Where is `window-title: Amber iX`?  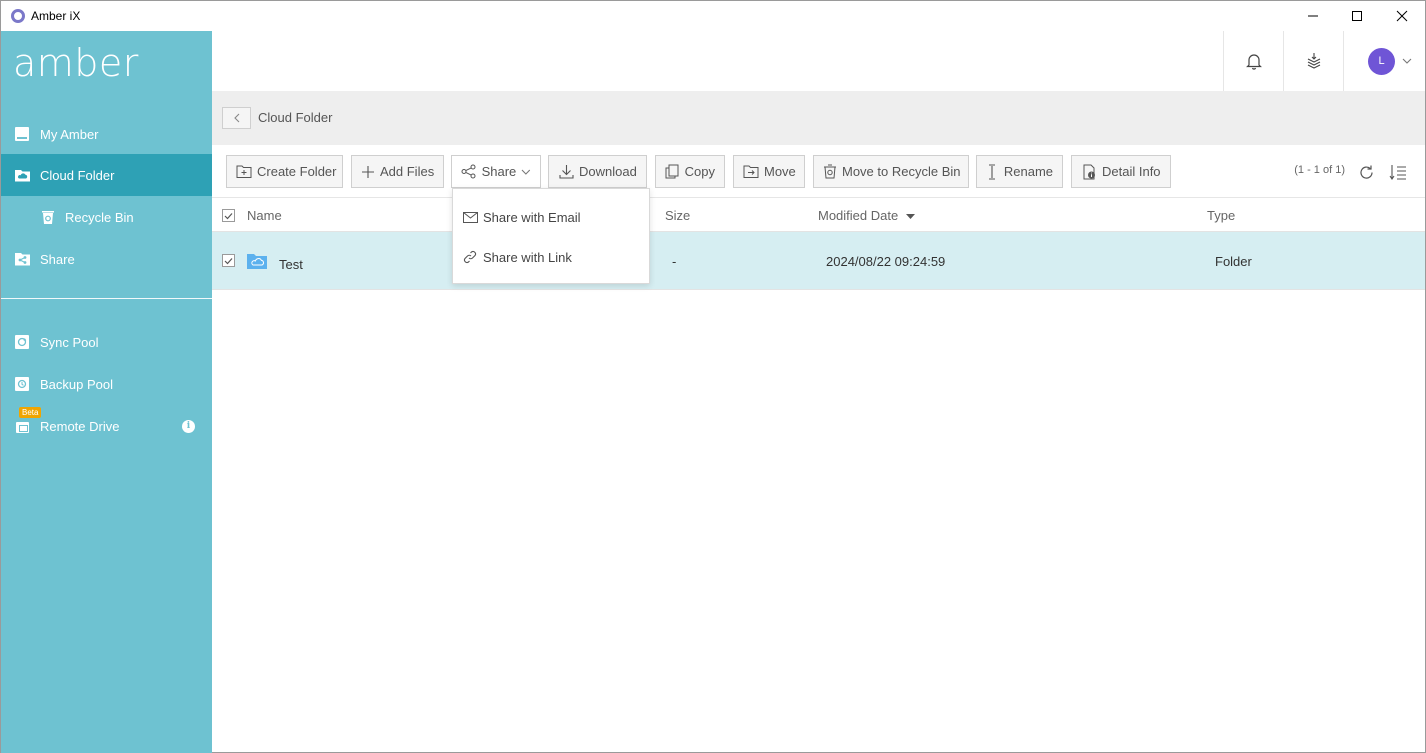
window-title: Amber iX is located at coordinates (56, 16).